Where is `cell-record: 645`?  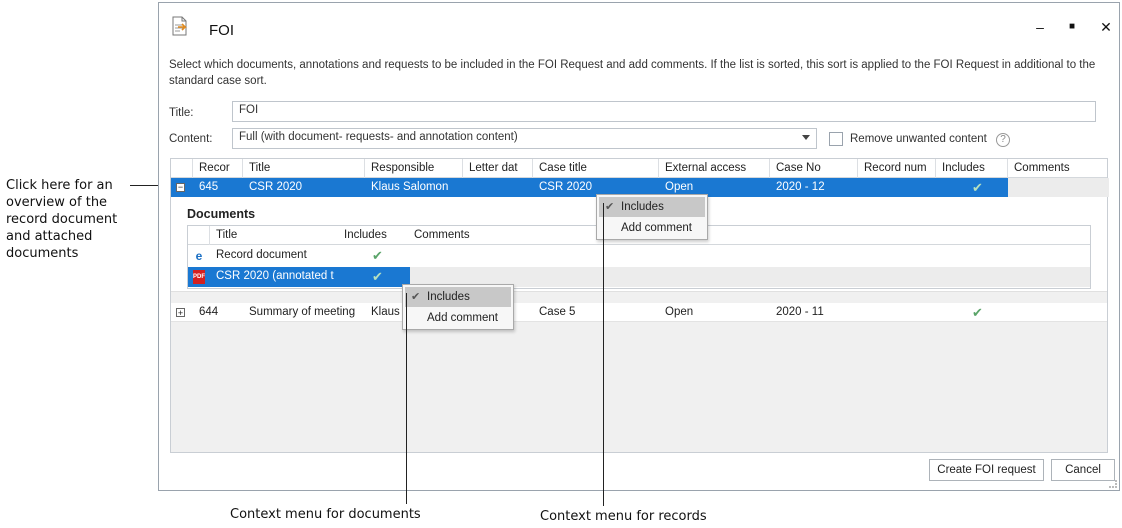 cell-record: 645 is located at coordinates (209, 187).